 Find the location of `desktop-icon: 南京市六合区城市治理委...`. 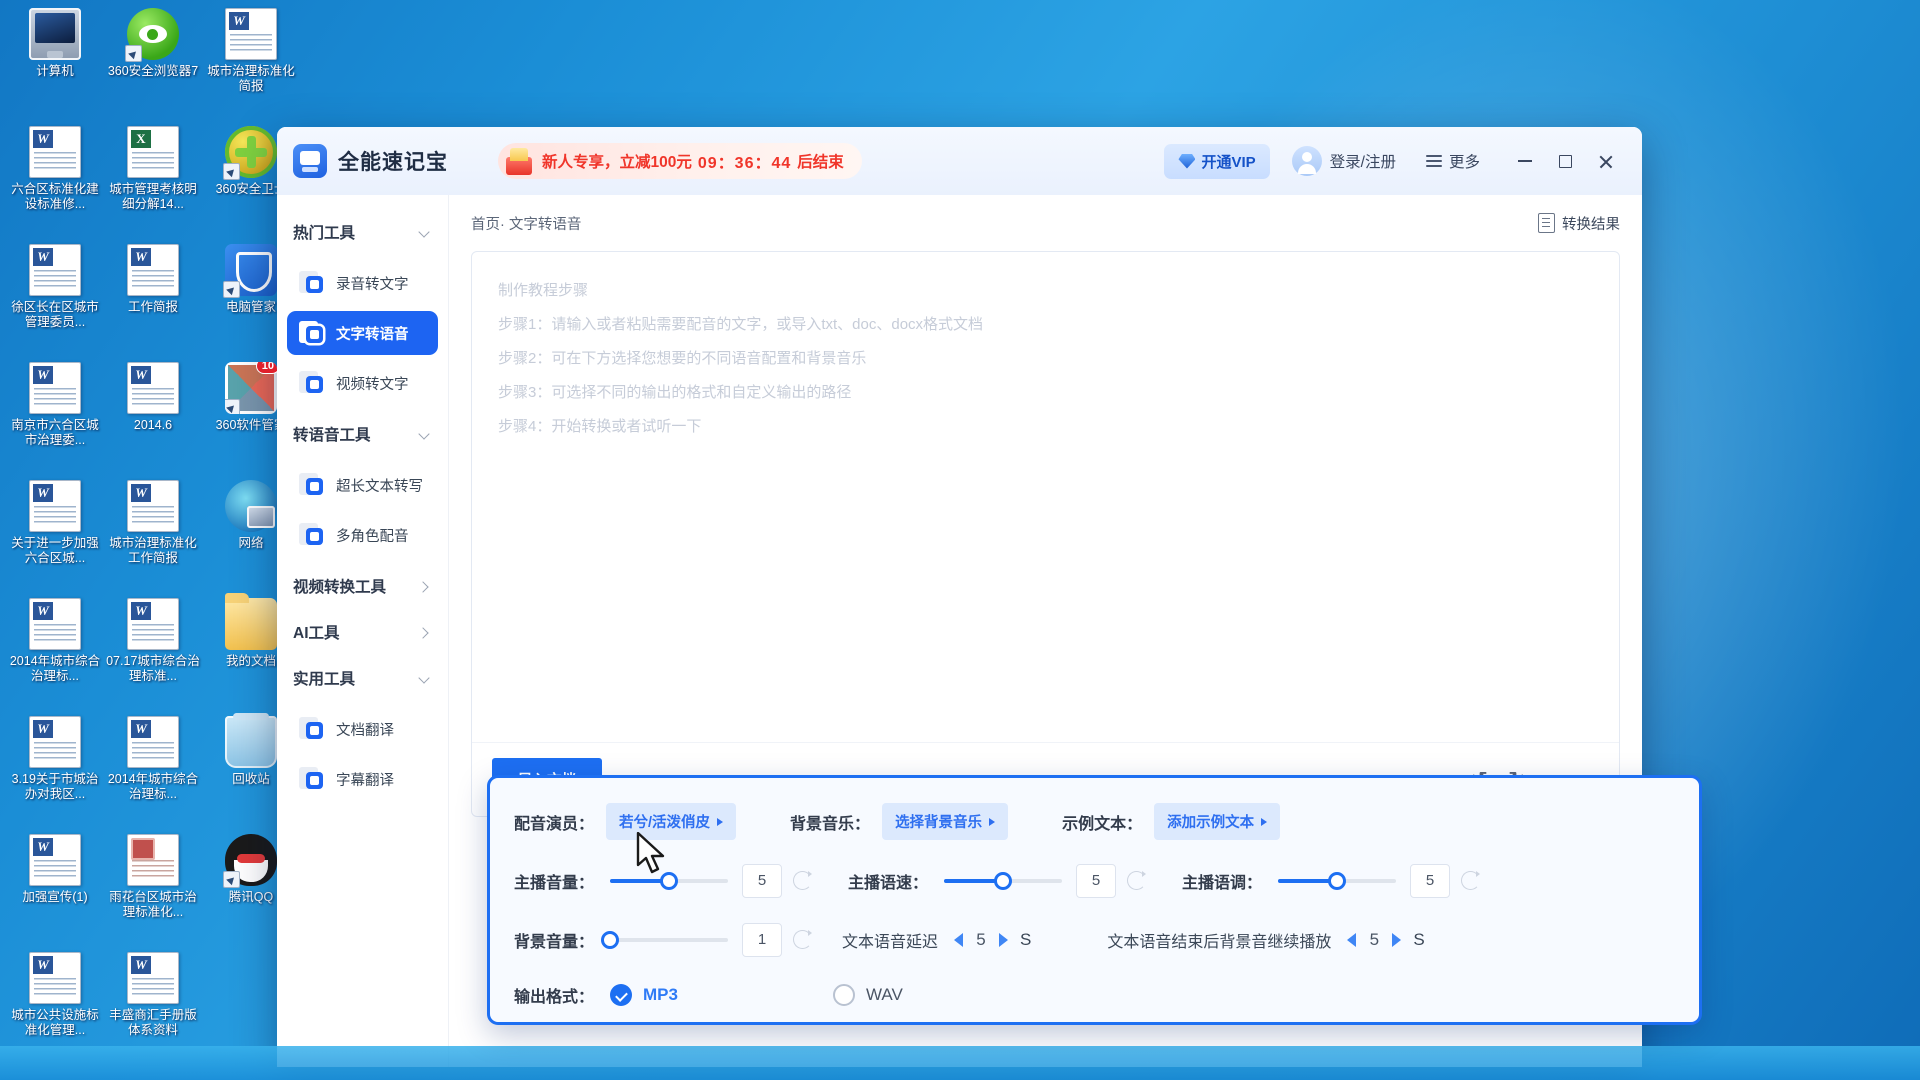

desktop-icon: 南京市六合区城市治理委... is located at coordinates (55, 417).